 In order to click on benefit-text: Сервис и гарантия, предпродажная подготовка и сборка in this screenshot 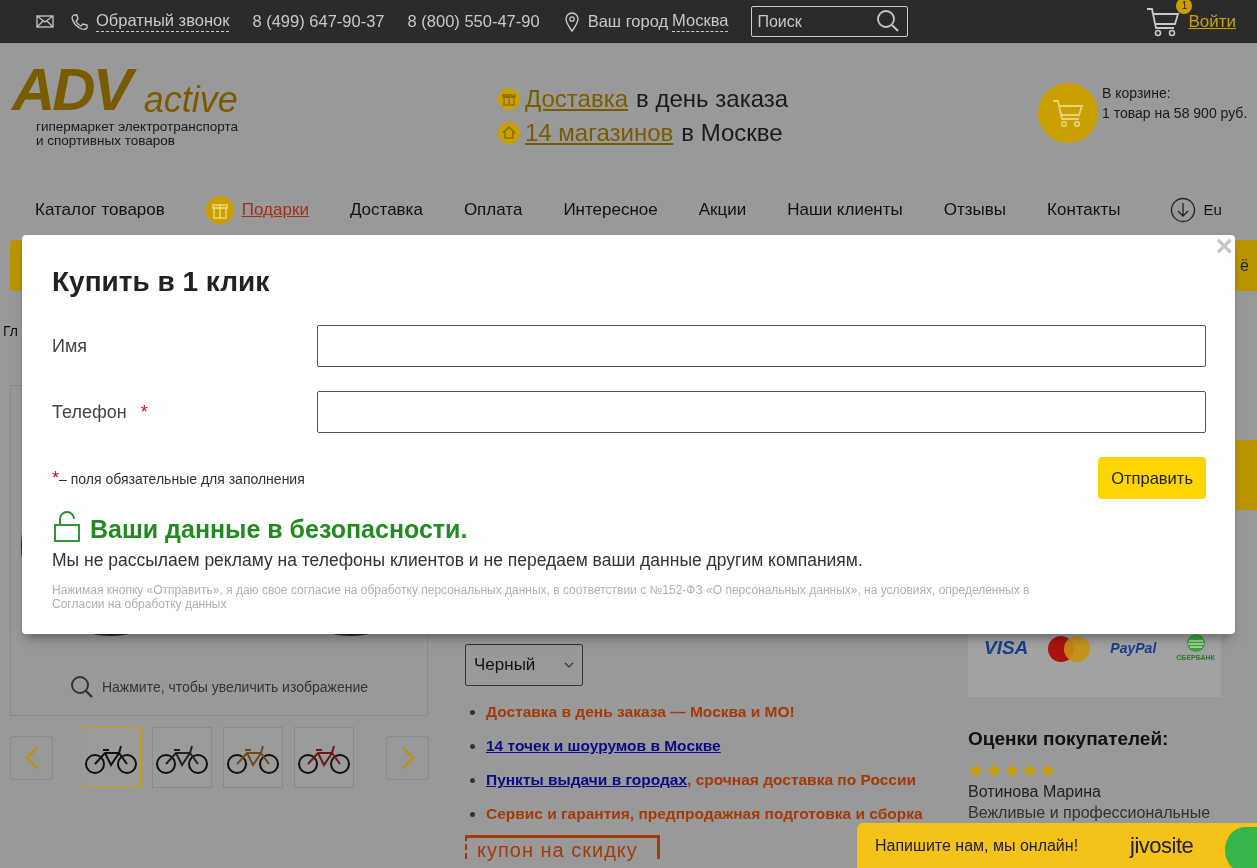, I will do `click(704, 814)`.